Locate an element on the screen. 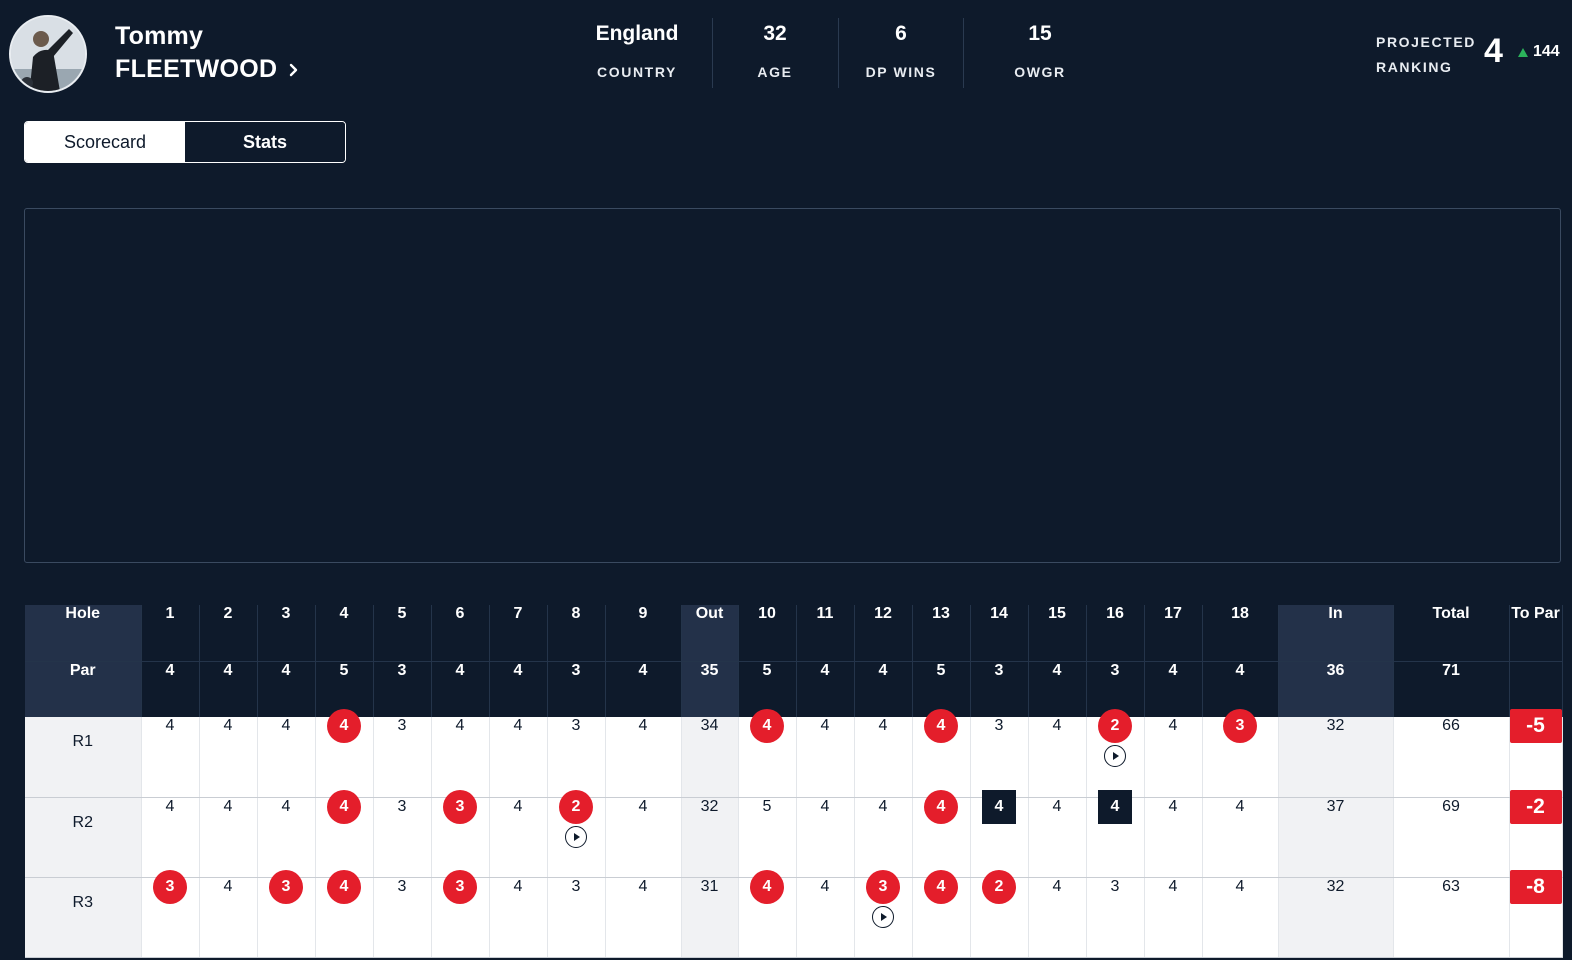 Image resolution: width=1572 pixels, height=960 pixels. hole-row-cell: 12 is located at coordinates (883, 633).